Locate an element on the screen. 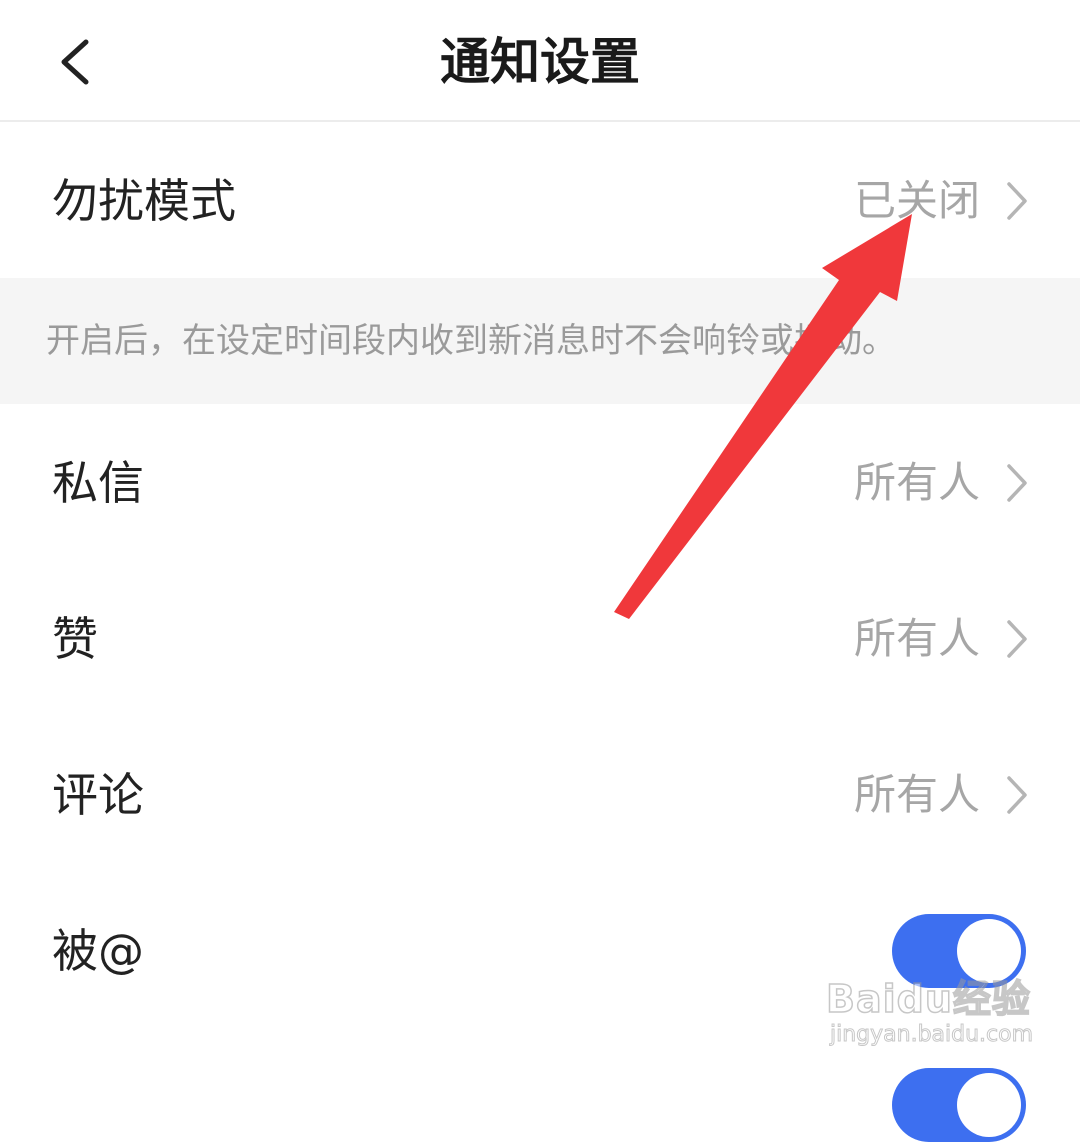 Image resolution: width=1080 pixels, height=1142 pixels. private-message-row: 私信 所有人 is located at coordinates (540, 483).